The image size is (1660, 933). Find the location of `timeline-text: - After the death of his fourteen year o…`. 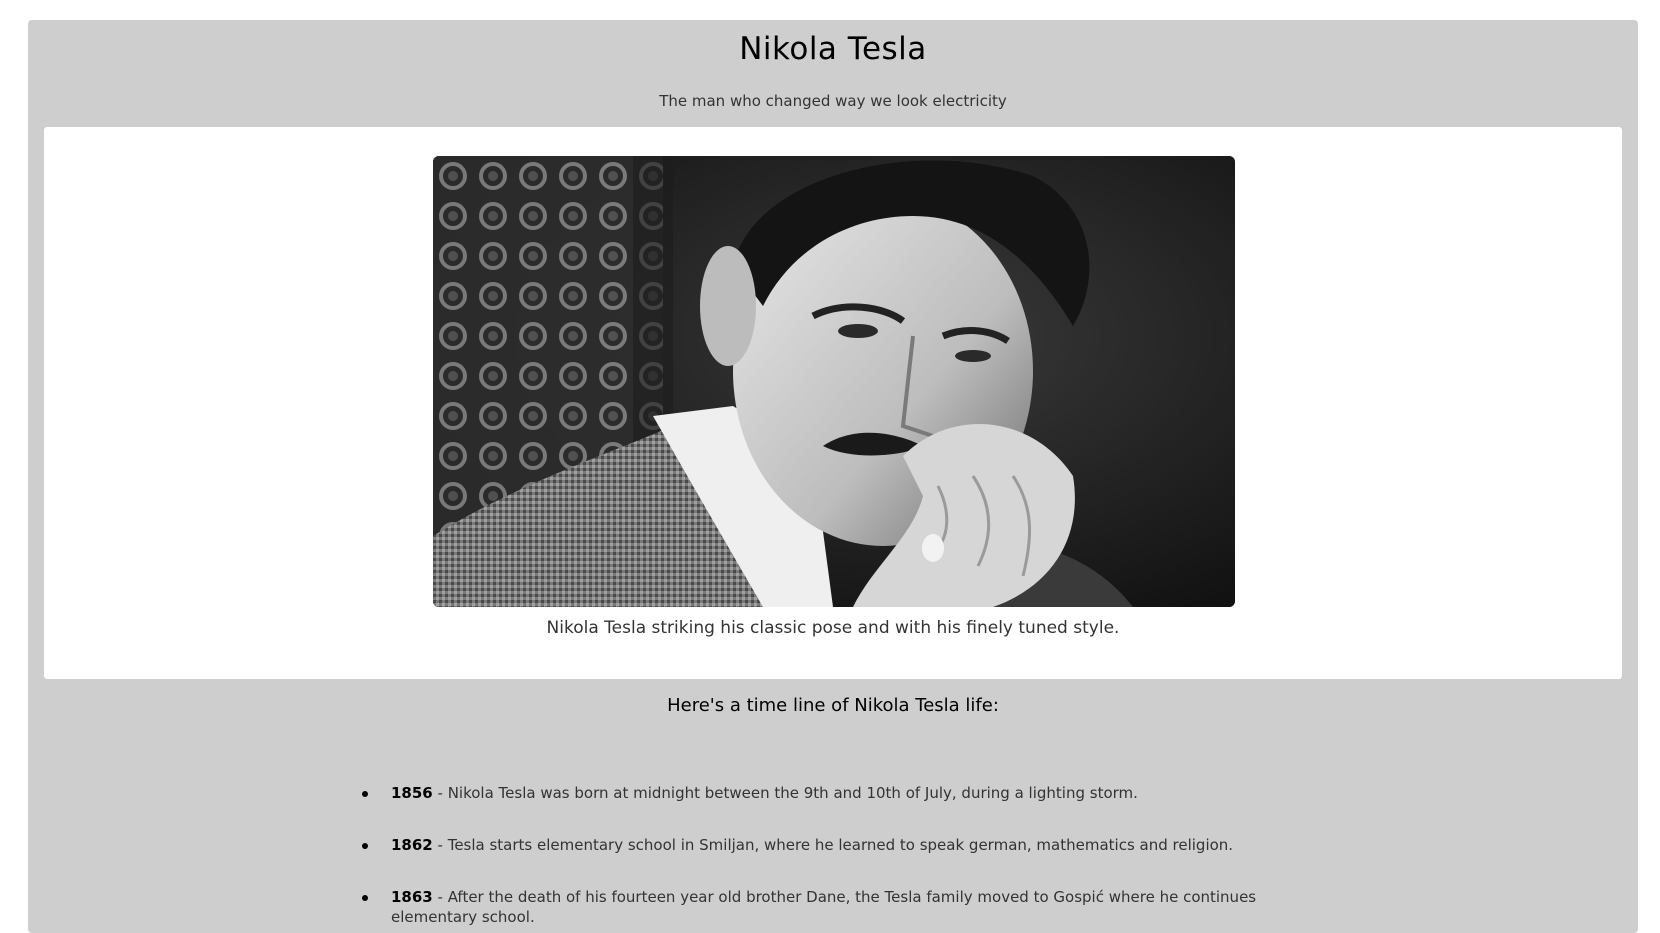

timeline-text: - After the death of his fourteen year o… is located at coordinates (824, 907).